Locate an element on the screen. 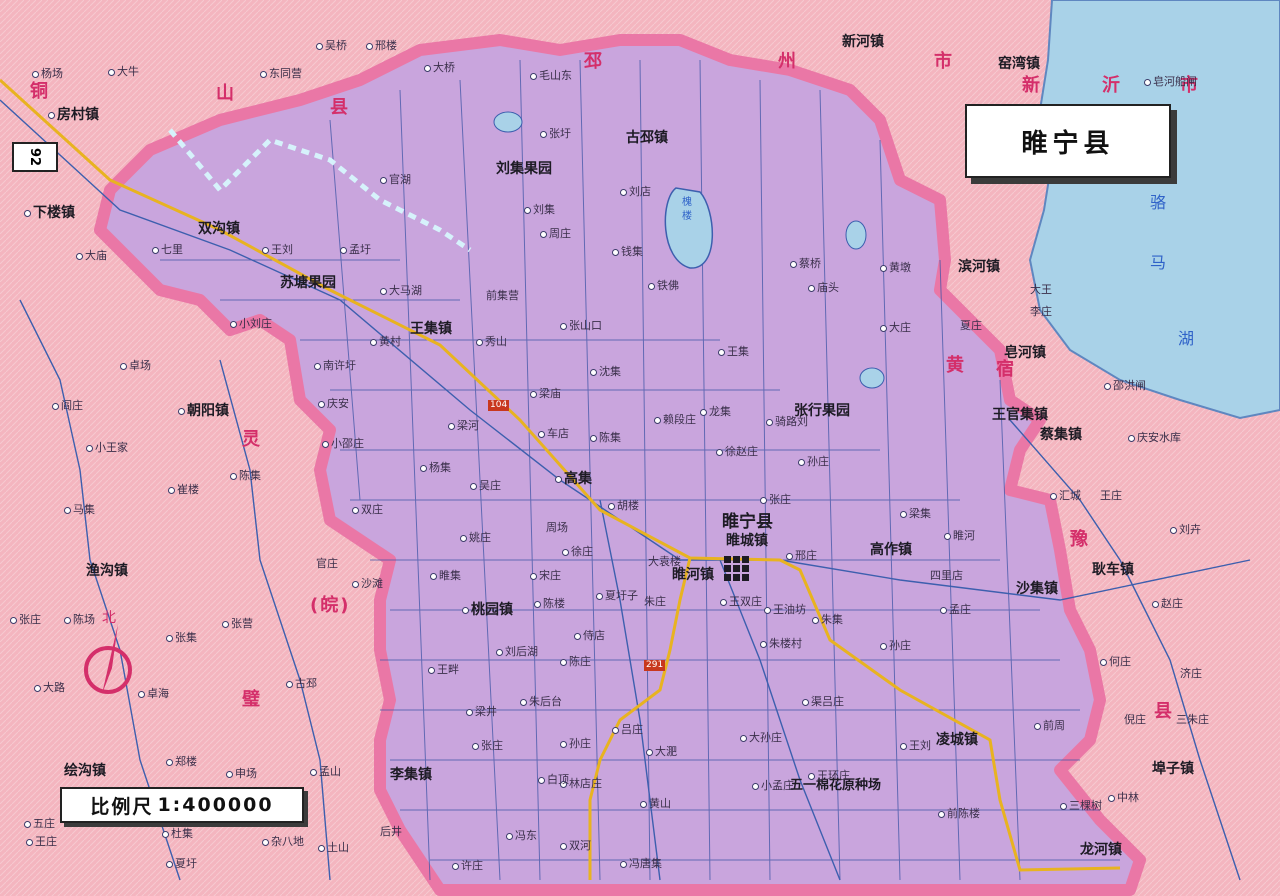  region-label: 沂 is located at coordinates (1112, 85).